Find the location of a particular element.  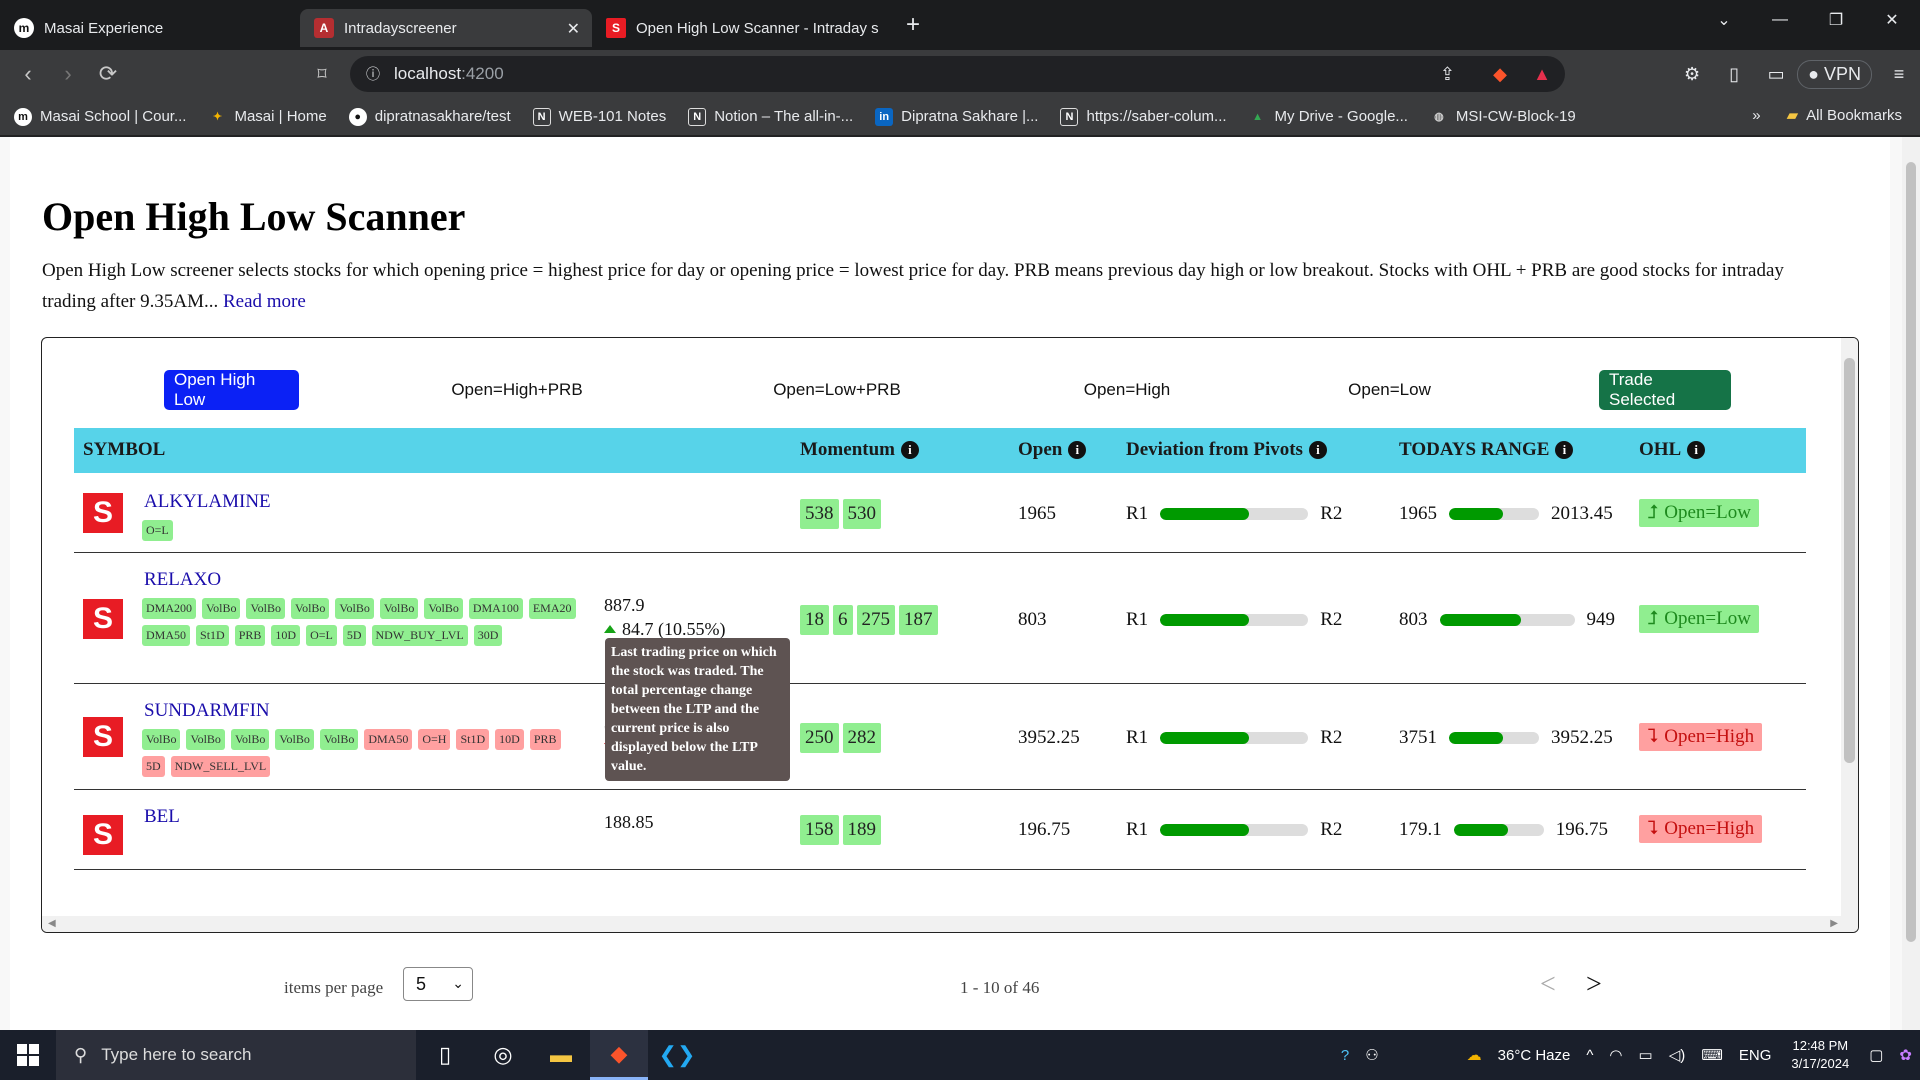

masai-icon: m is located at coordinates (24, 28).